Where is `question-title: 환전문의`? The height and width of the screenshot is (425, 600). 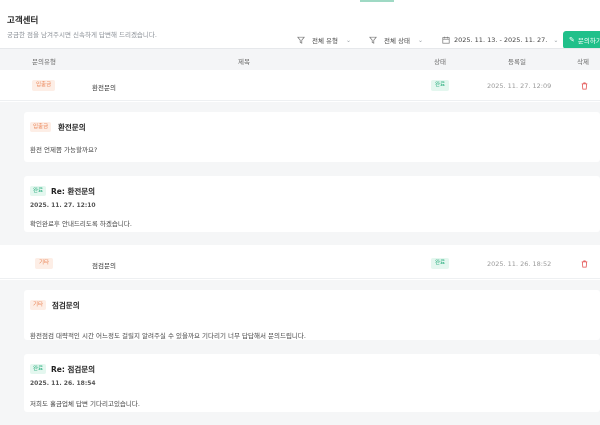 question-title: 환전문의 is located at coordinates (72, 127).